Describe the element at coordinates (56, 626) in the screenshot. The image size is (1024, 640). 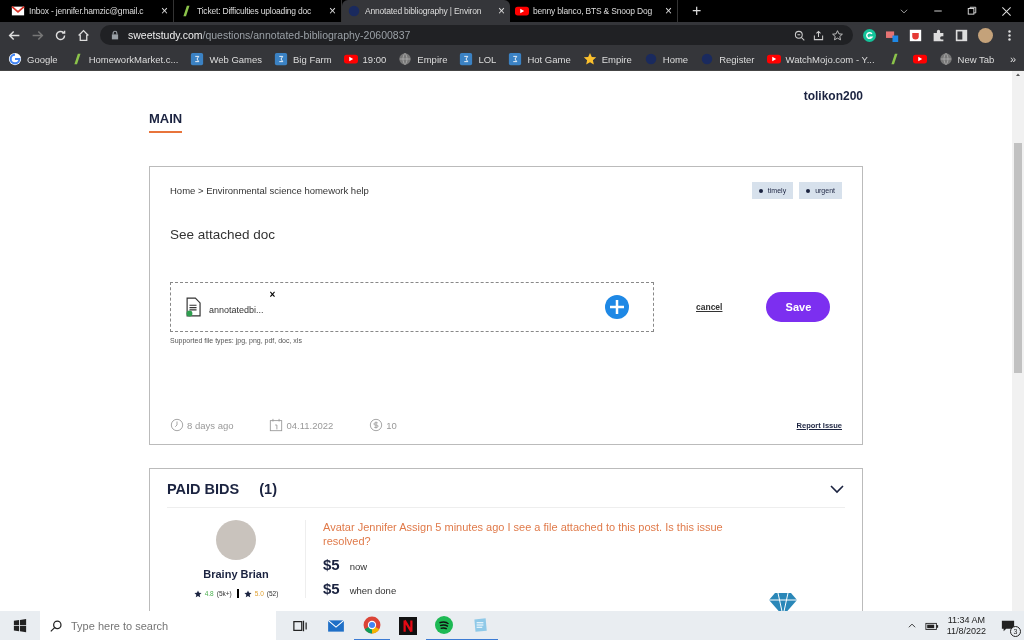
I see `search-icon` at that location.